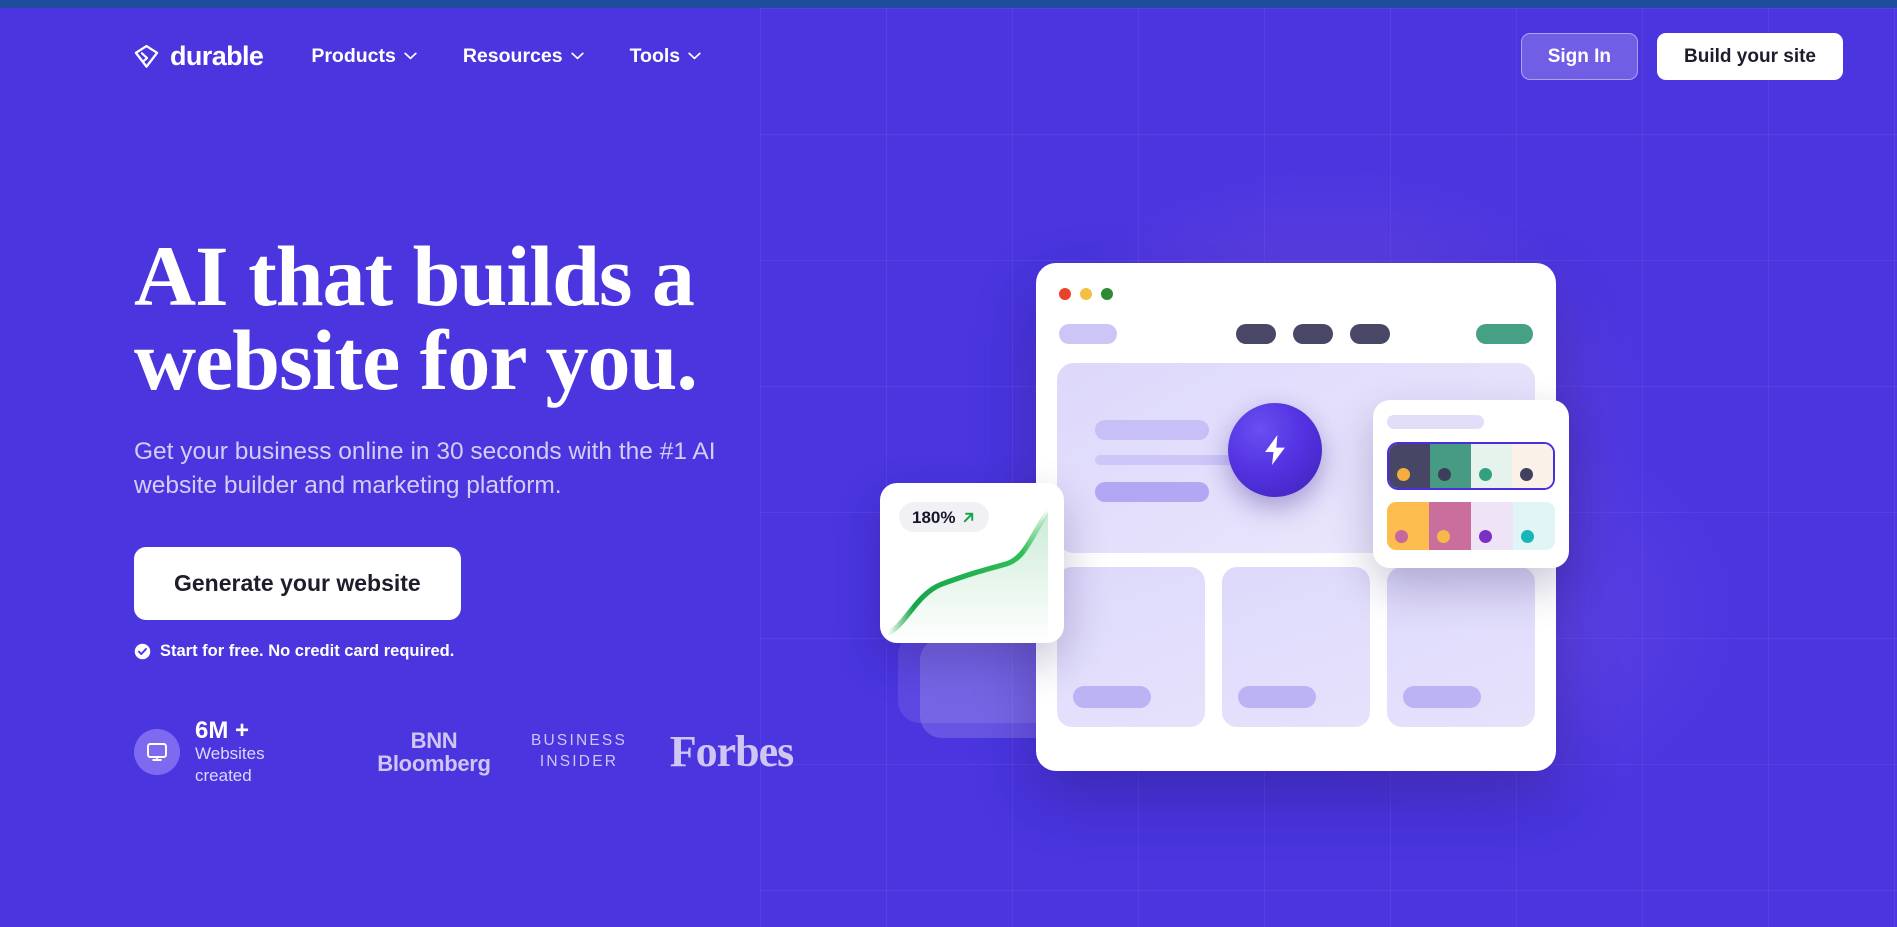 The width and height of the screenshot is (1897, 927). What do you see at coordinates (1579, 56) in the screenshot?
I see `sign-in-button: Sign In` at bounding box center [1579, 56].